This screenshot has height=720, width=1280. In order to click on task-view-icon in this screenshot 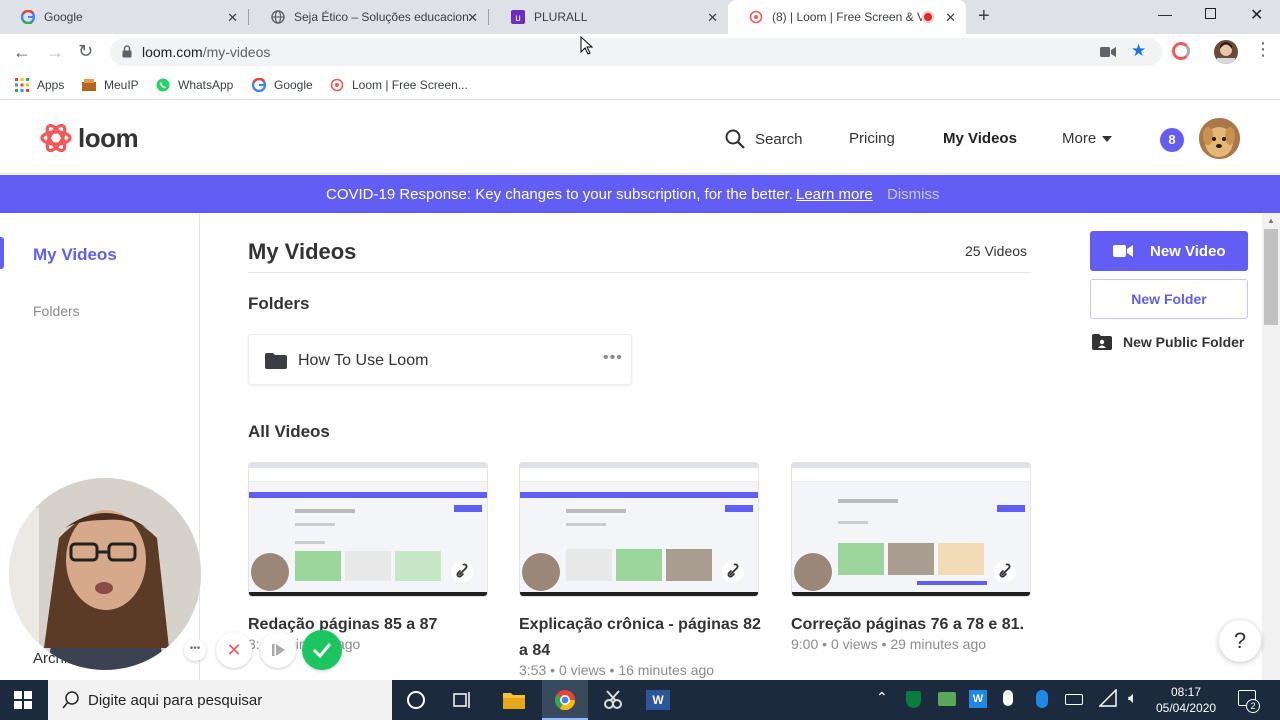, I will do `click(463, 700)`.